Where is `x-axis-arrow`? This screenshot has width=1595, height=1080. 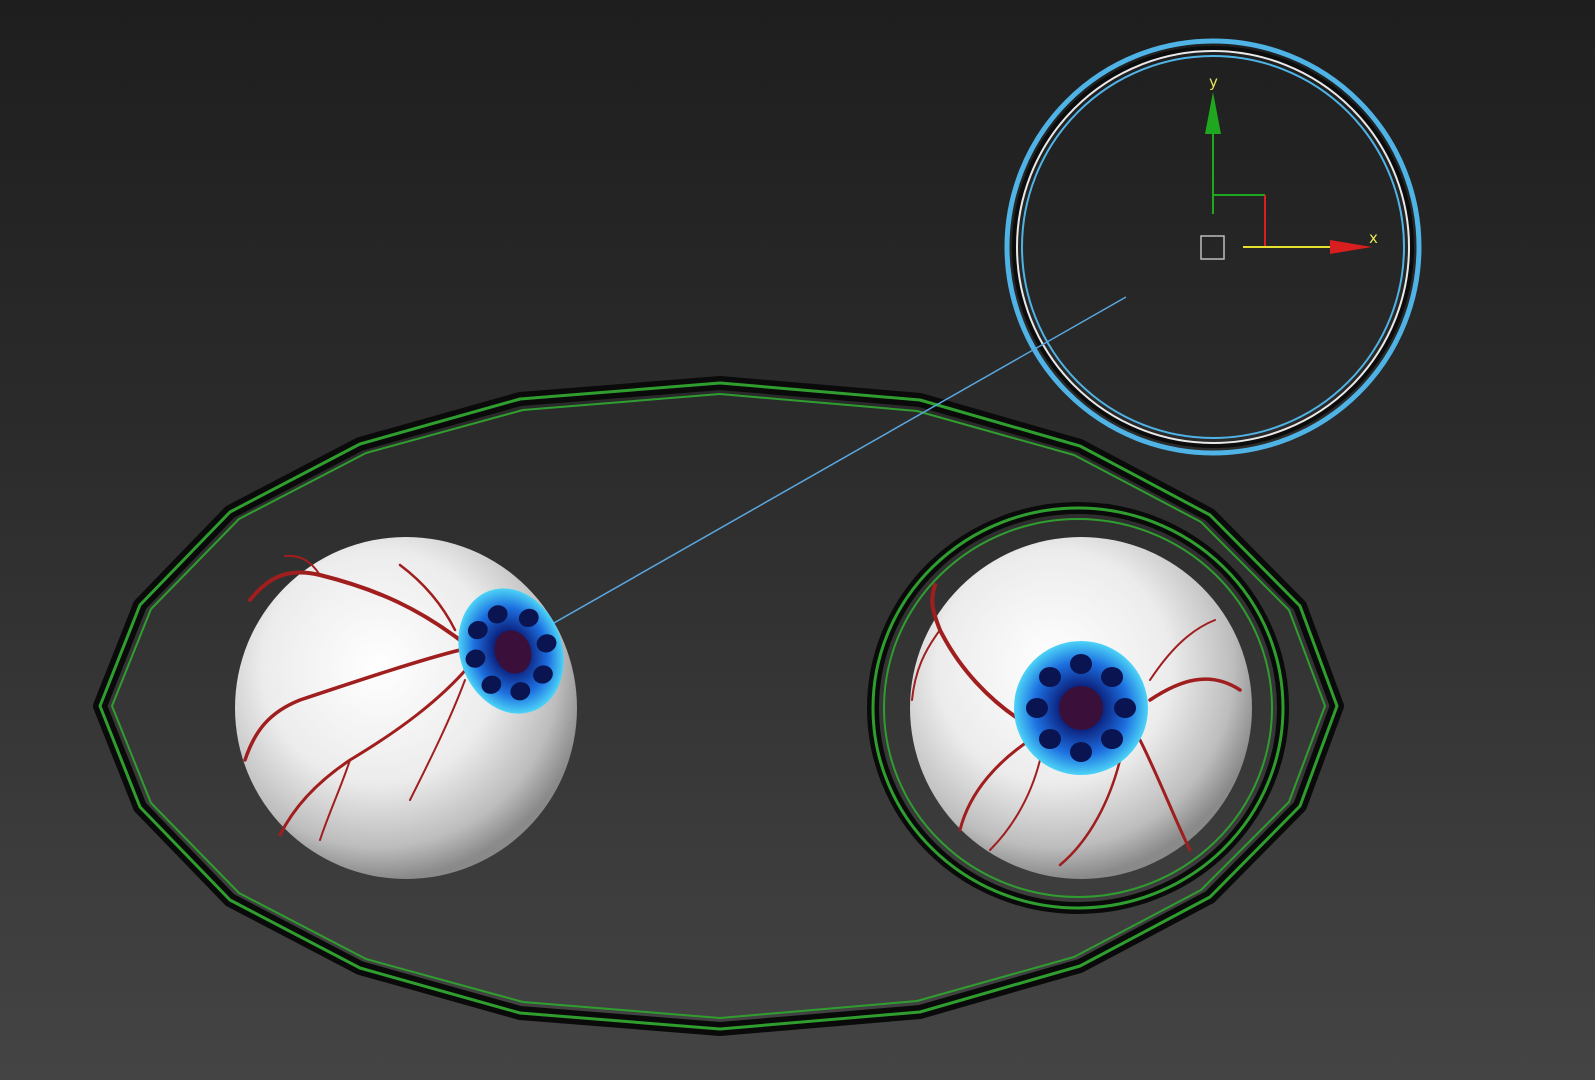 x-axis-arrow is located at coordinates (1351, 247).